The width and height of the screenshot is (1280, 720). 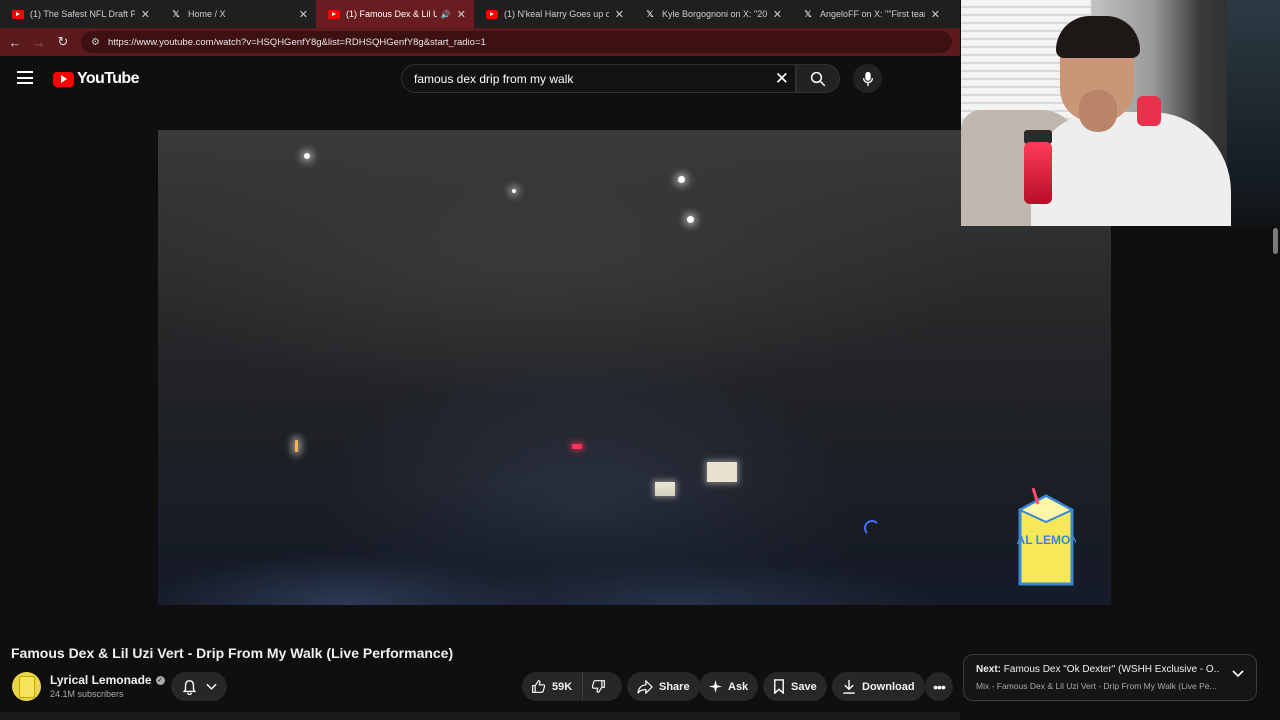 What do you see at coordinates (738, 686) in the screenshot?
I see `ask-label: Ask` at bounding box center [738, 686].